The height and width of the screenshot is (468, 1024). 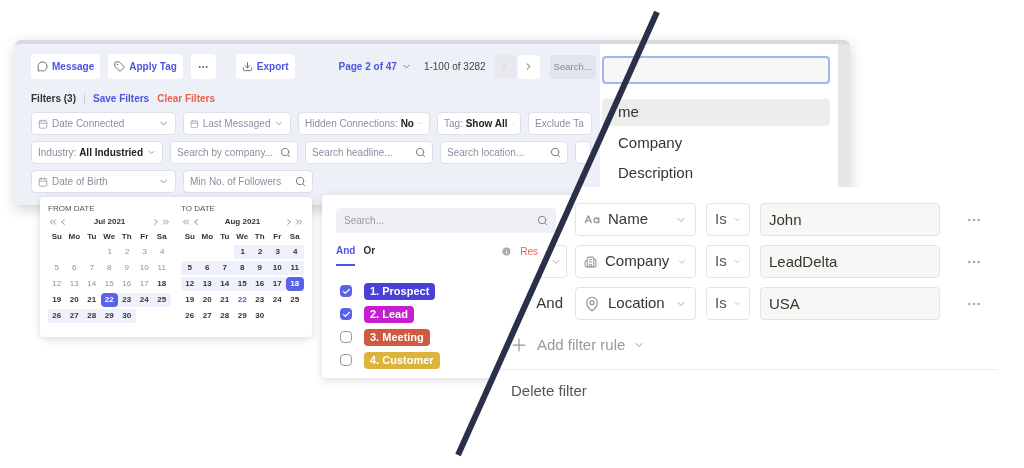 I want to click on search-field, so click(x=716, y=70).